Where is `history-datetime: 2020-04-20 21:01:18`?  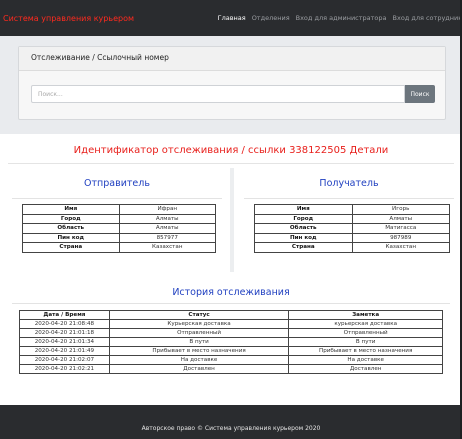 history-datetime: 2020-04-20 21:01:18 is located at coordinates (64, 333).